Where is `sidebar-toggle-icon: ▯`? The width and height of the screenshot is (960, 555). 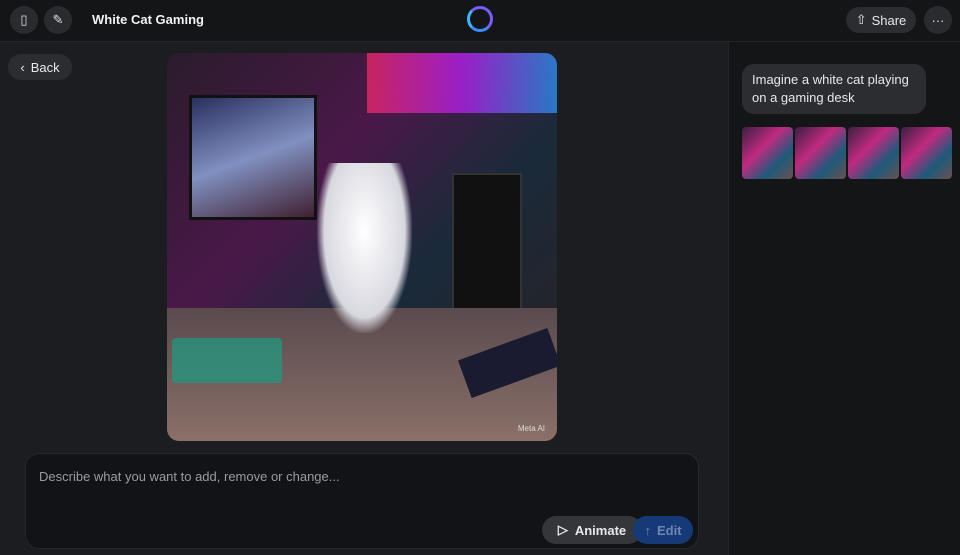 sidebar-toggle-icon: ▯ is located at coordinates (24, 20).